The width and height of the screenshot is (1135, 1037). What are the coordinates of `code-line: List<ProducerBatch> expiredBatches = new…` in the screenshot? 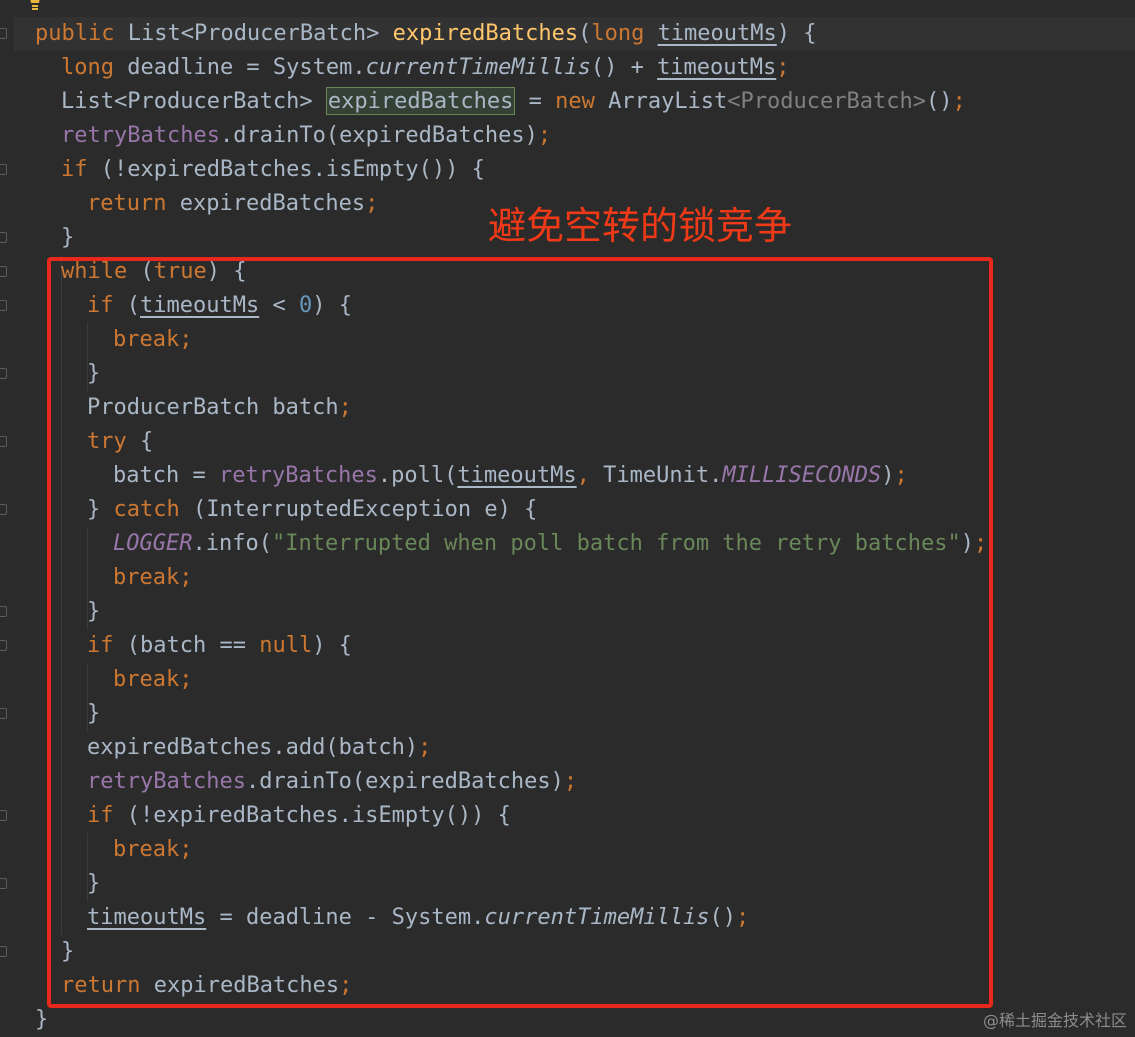 It's located at (493, 102).